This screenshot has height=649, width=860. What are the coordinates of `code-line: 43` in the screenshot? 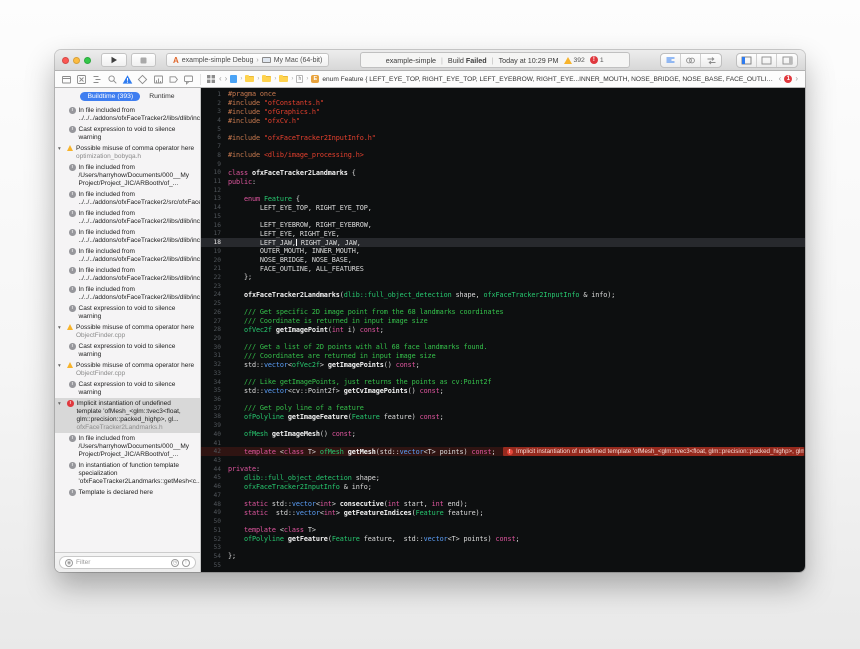 It's located at (503, 460).